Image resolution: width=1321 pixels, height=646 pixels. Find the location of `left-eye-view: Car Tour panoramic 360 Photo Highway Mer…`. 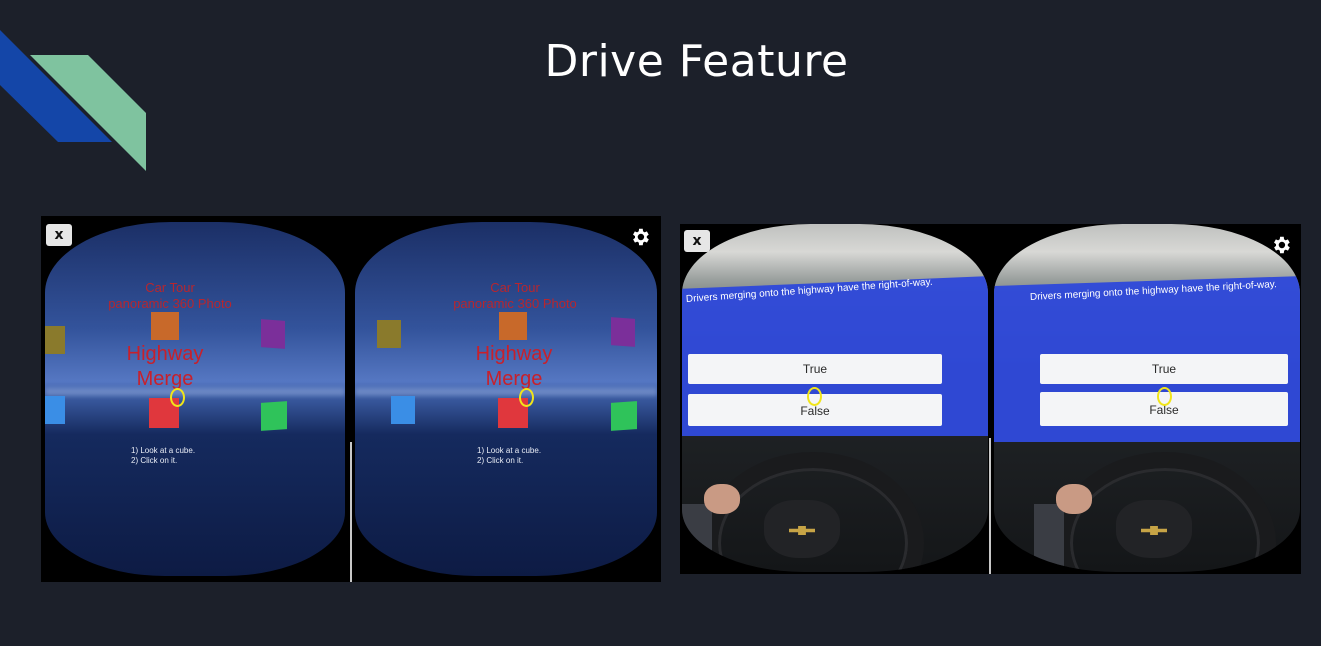

left-eye-view: Car Tour panoramic 360 Photo Highway Mer… is located at coordinates (195, 399).